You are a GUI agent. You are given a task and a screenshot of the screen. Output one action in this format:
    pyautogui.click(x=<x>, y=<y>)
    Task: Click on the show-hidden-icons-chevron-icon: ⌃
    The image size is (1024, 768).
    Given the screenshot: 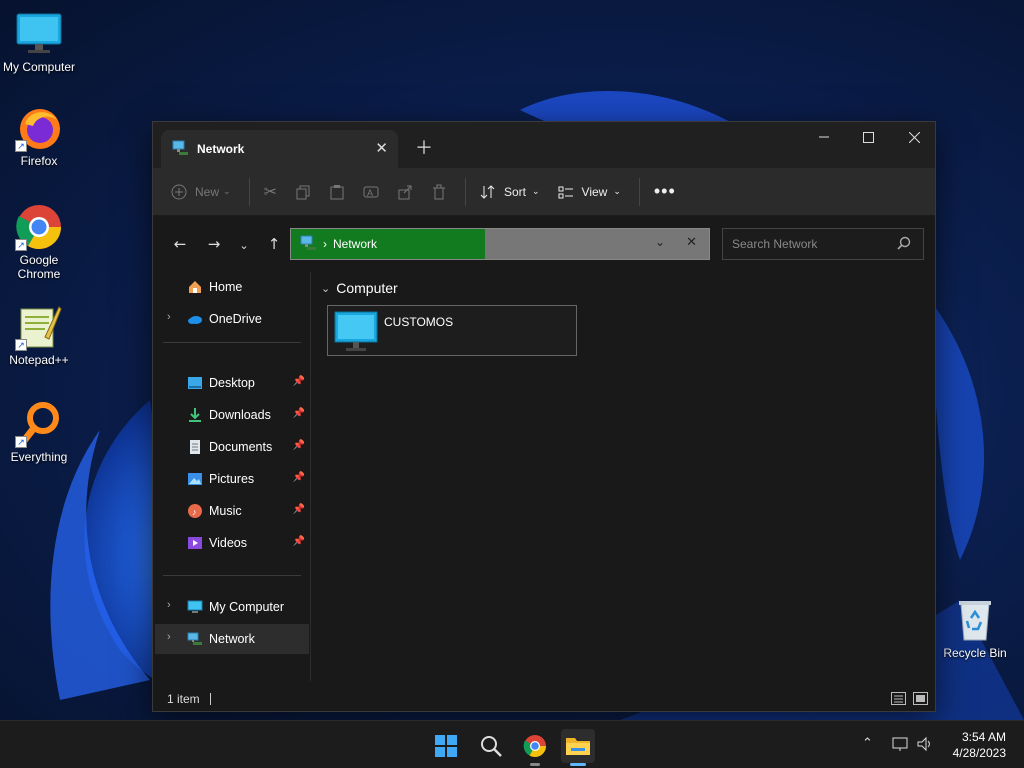 What is the action you would take?
    pyautogui.click(x=867, y=743)
    